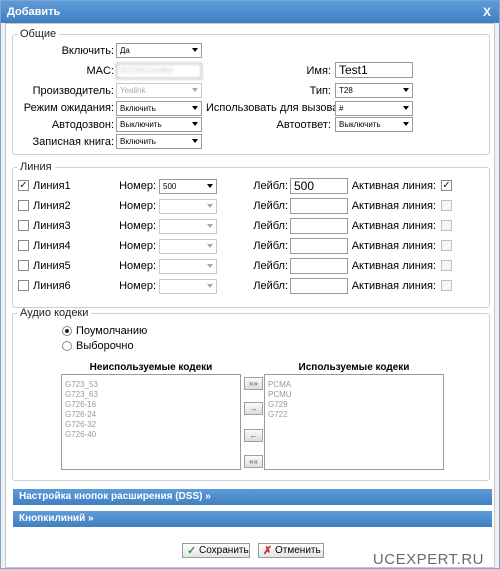 The width and height of the screenshot is (500, 569). I want to click on move-all-left-button: ««, so click(253, 461).